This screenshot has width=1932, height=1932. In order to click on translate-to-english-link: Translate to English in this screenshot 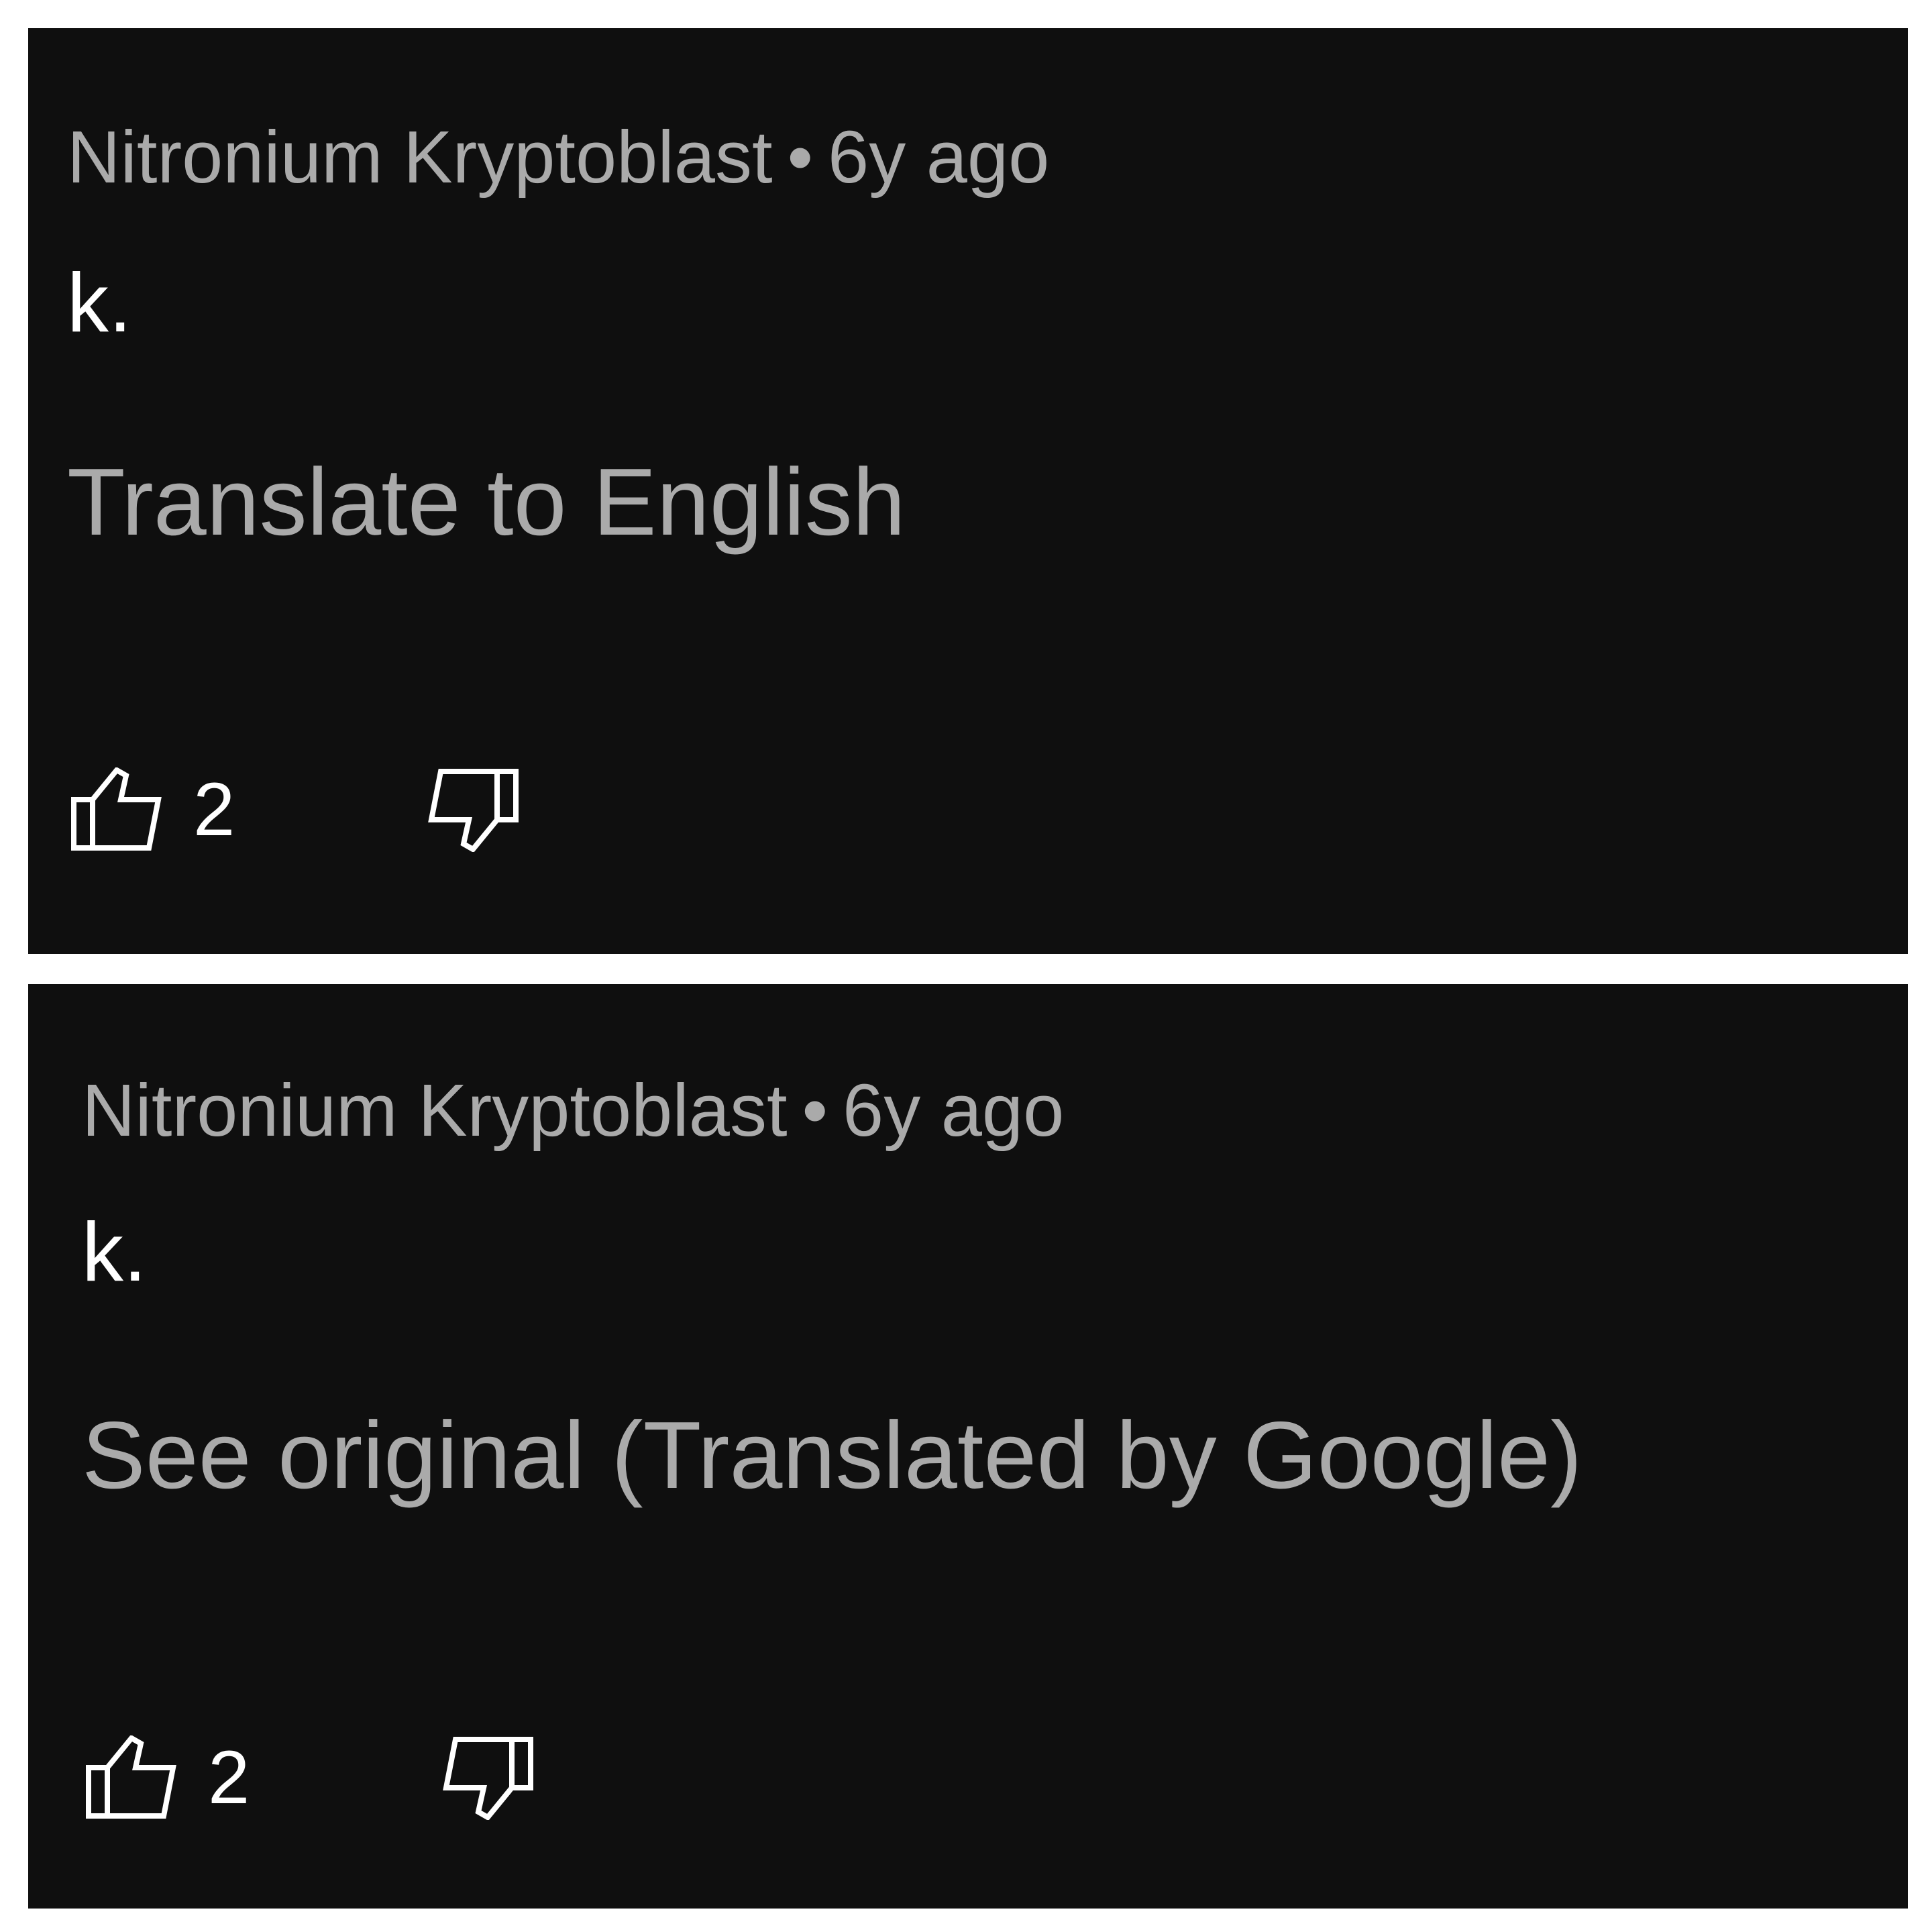, I will do `click(486, 502)`.